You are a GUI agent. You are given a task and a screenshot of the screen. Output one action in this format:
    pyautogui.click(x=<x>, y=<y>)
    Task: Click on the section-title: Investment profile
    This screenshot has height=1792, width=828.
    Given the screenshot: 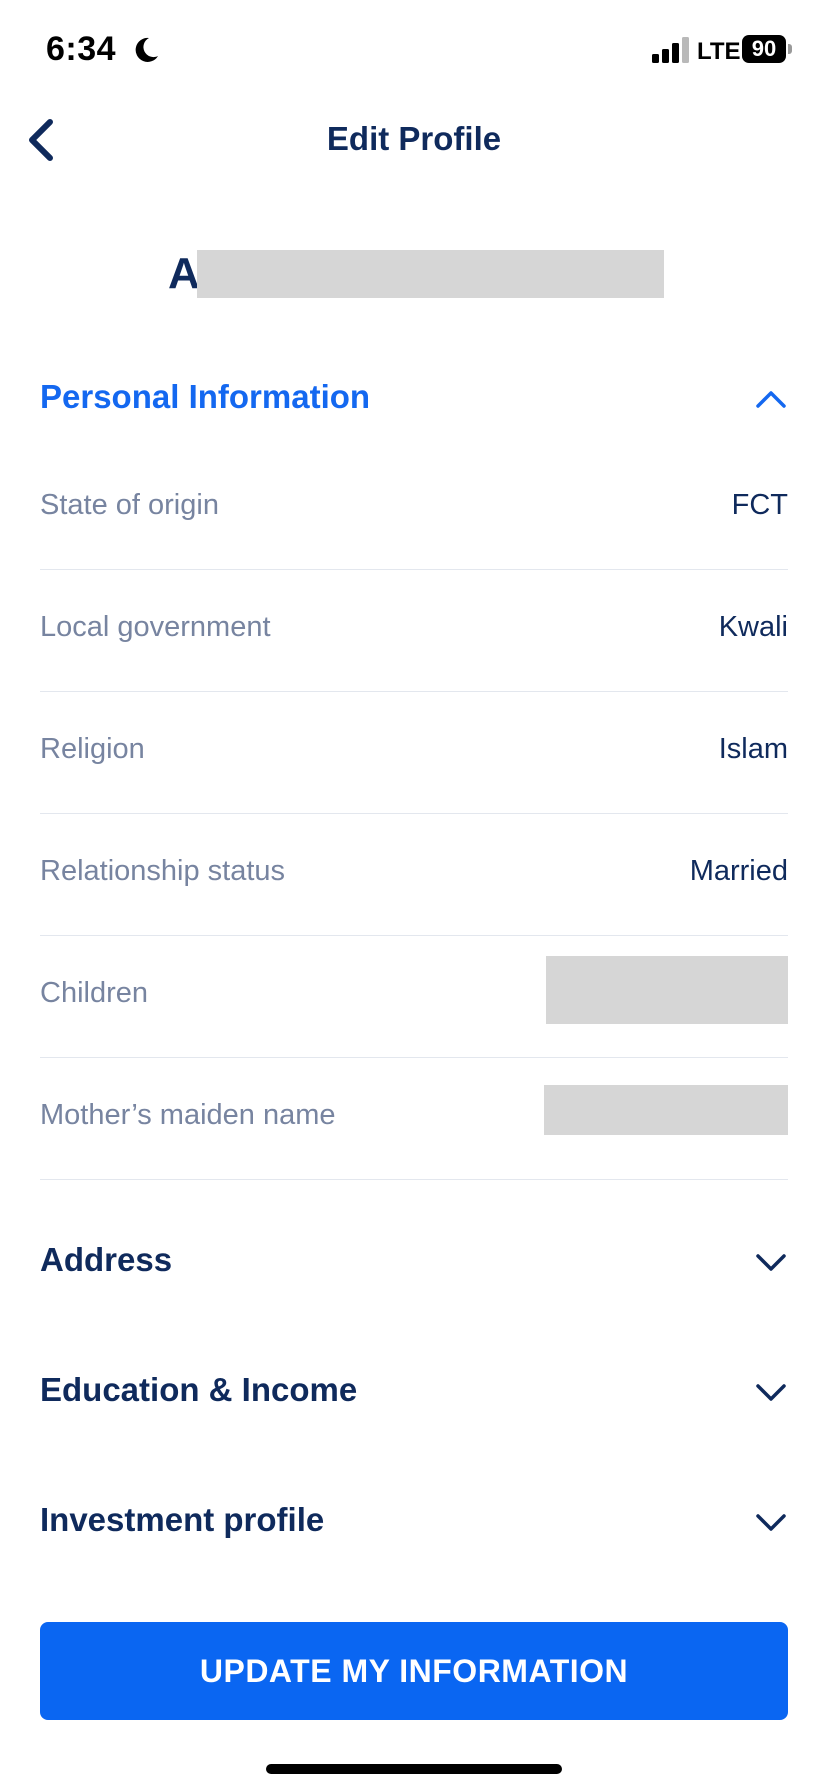 What is the action you would take?
    pyautogui.click(x=182, y=1519)
    